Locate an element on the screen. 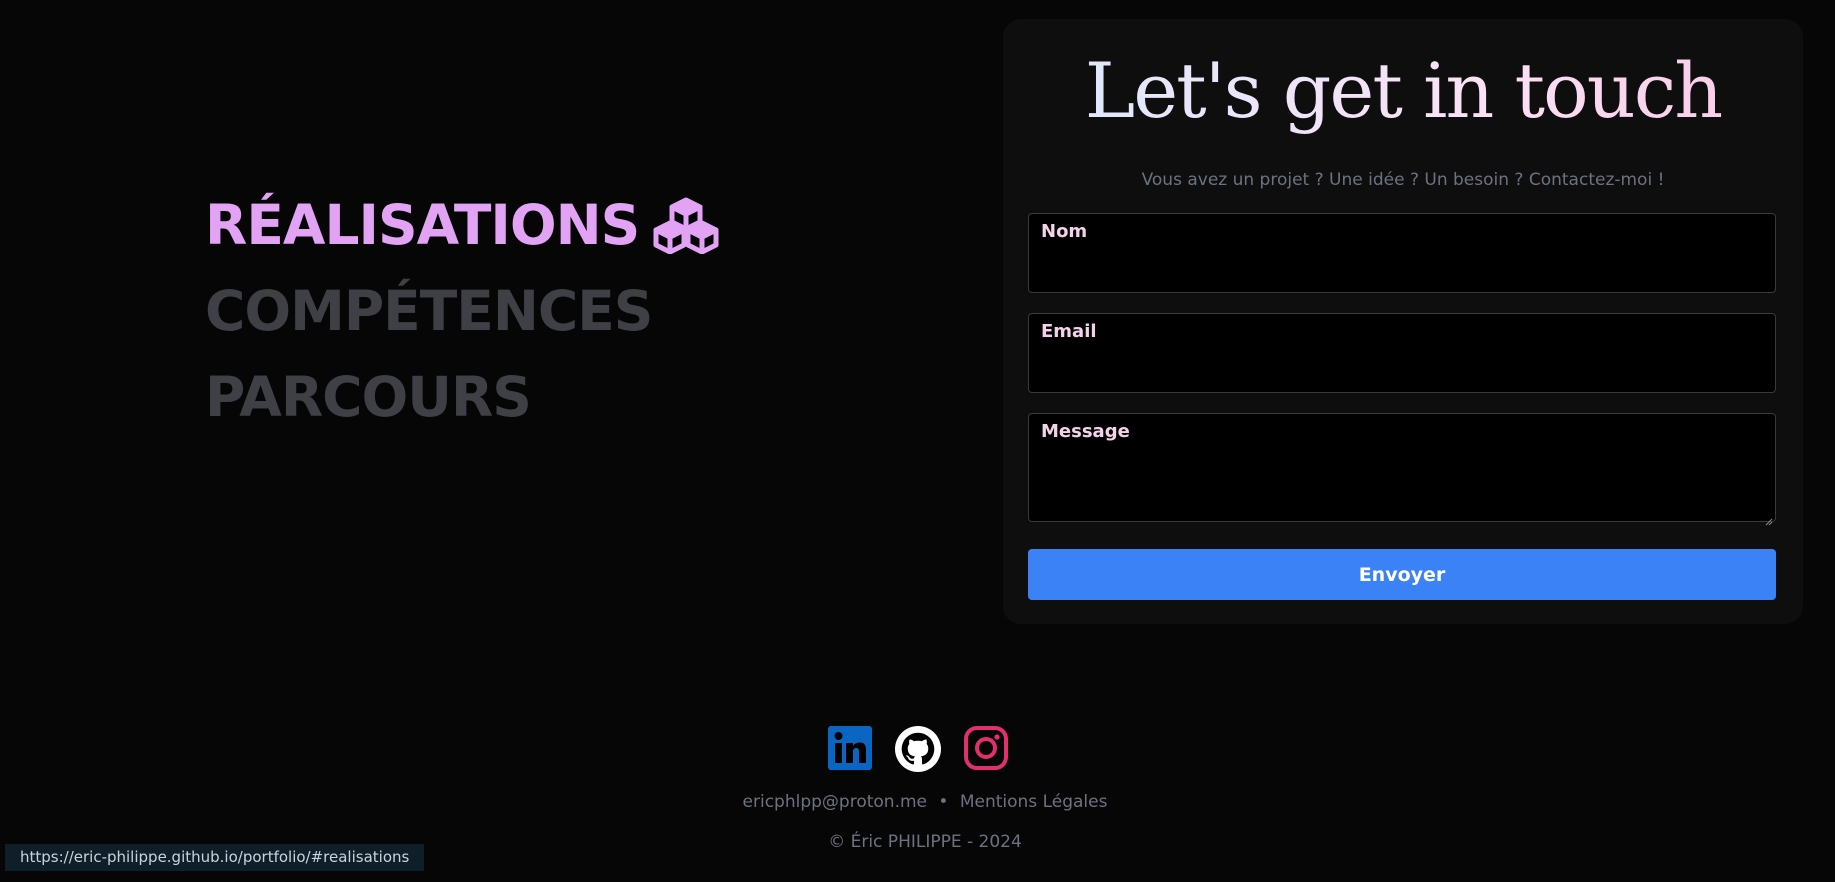  section-nav: RÉALISATIONS COMPÉTENCES PARCOURS is located at coordinates (462, 311).